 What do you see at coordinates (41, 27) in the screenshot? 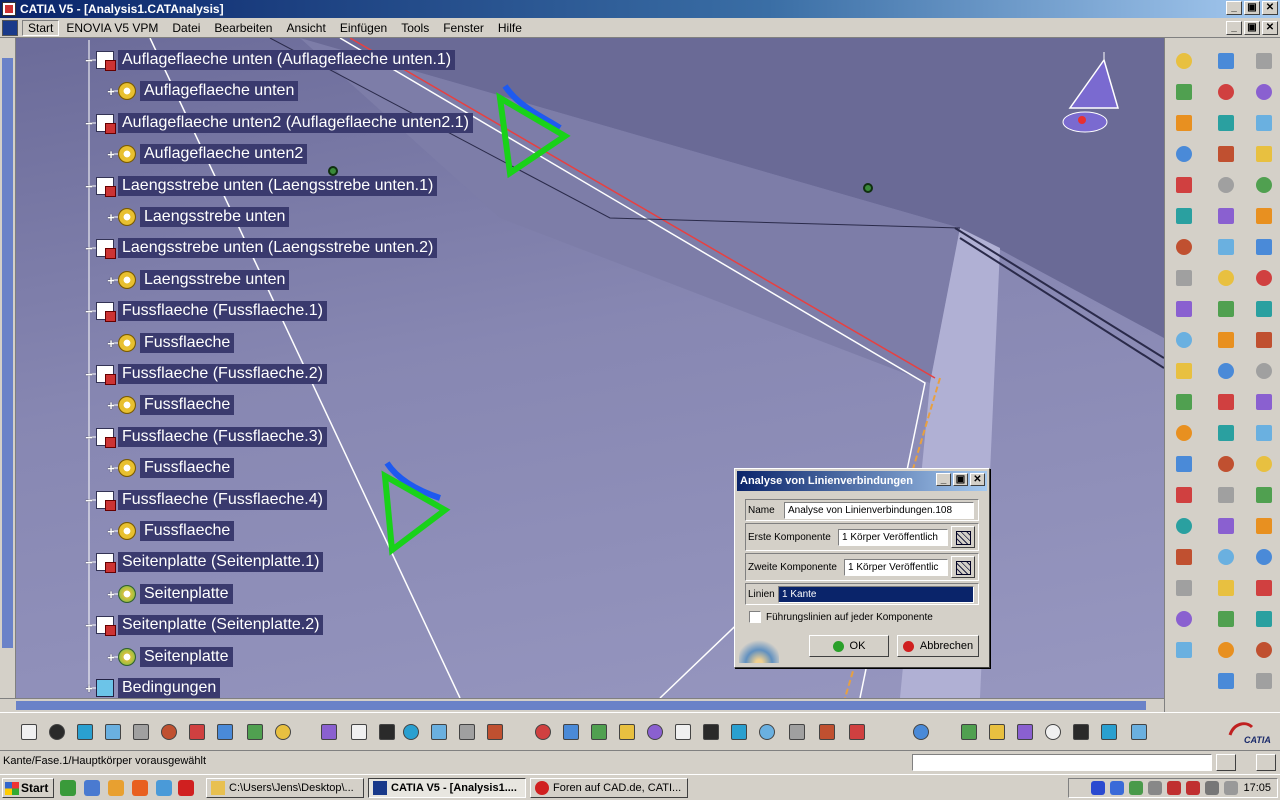
I see `menu-start: Start` at bounding box center [41, 27].